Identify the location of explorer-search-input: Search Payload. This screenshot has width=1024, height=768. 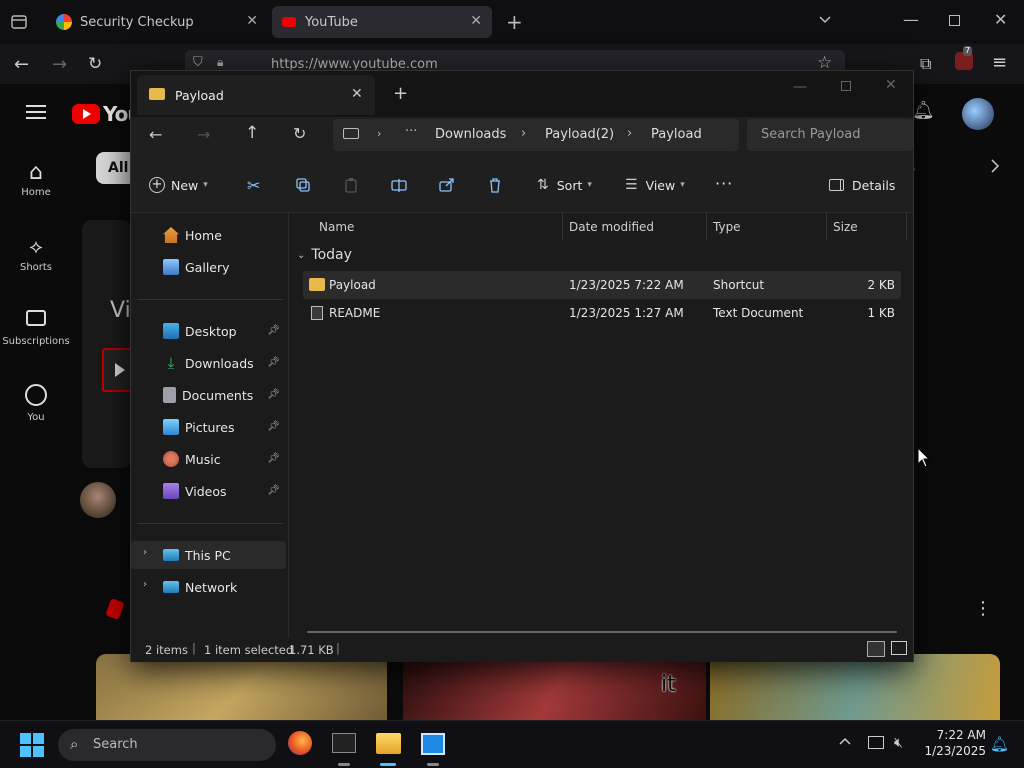
(830, 135).